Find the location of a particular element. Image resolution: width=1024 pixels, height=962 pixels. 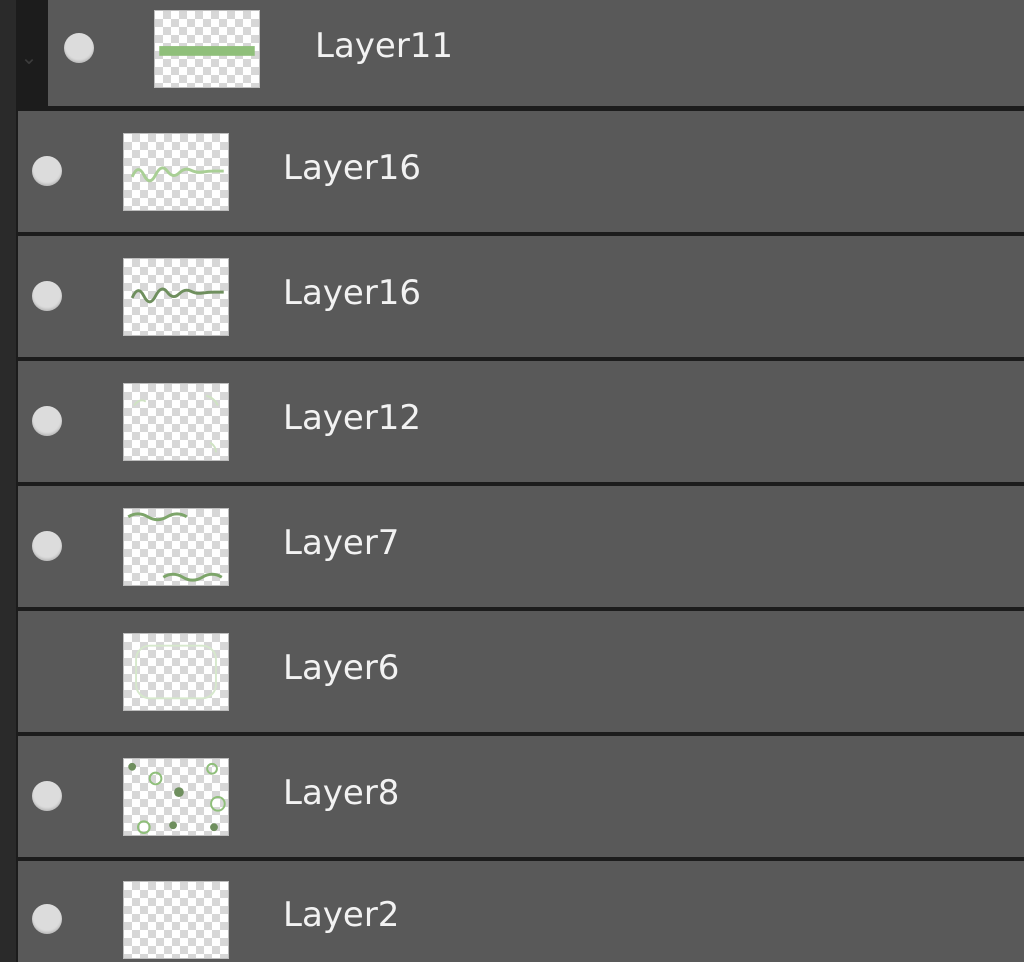

layer-row-layer8: Layer8 is located at coordinates (521, 796).